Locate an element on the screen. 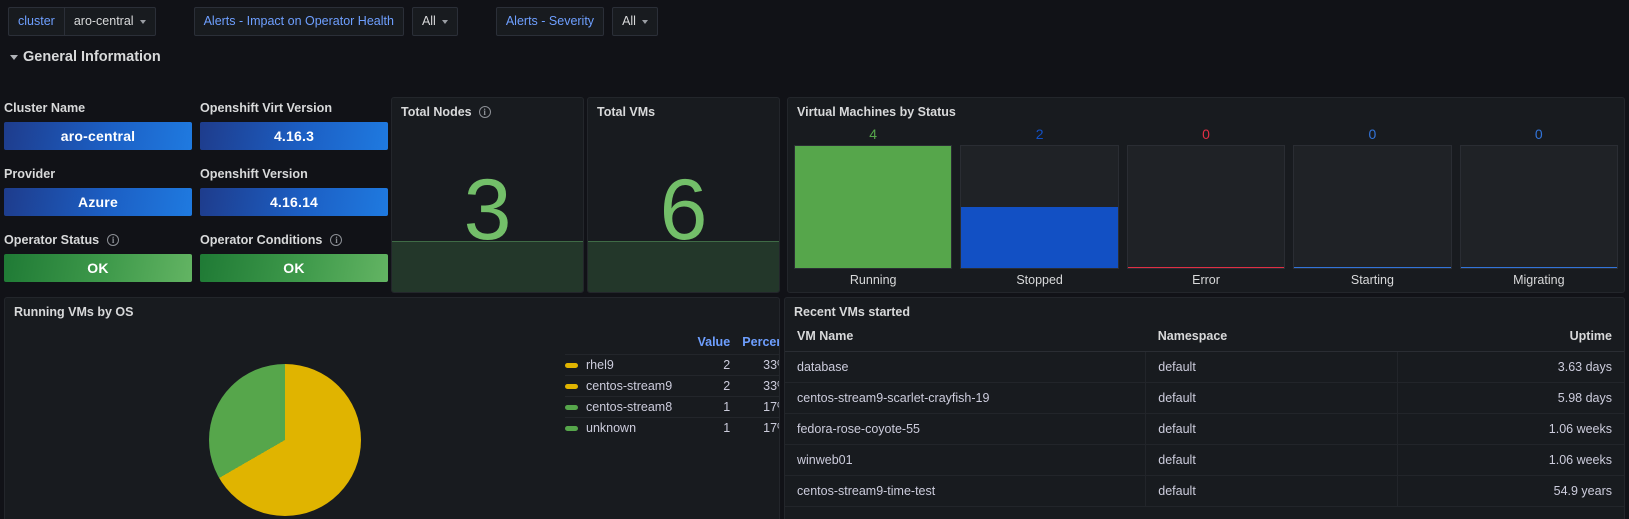  stat-operator-conditions: Operator Conditions i OK is located at coordinates (294, 256).